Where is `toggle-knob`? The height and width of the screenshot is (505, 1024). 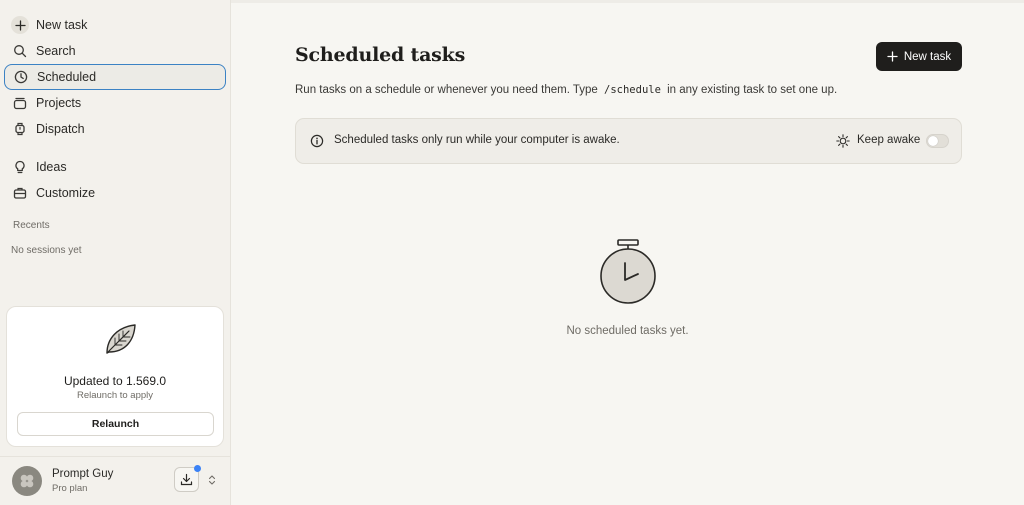 toggle-knob is located at coordinates (933, 141).